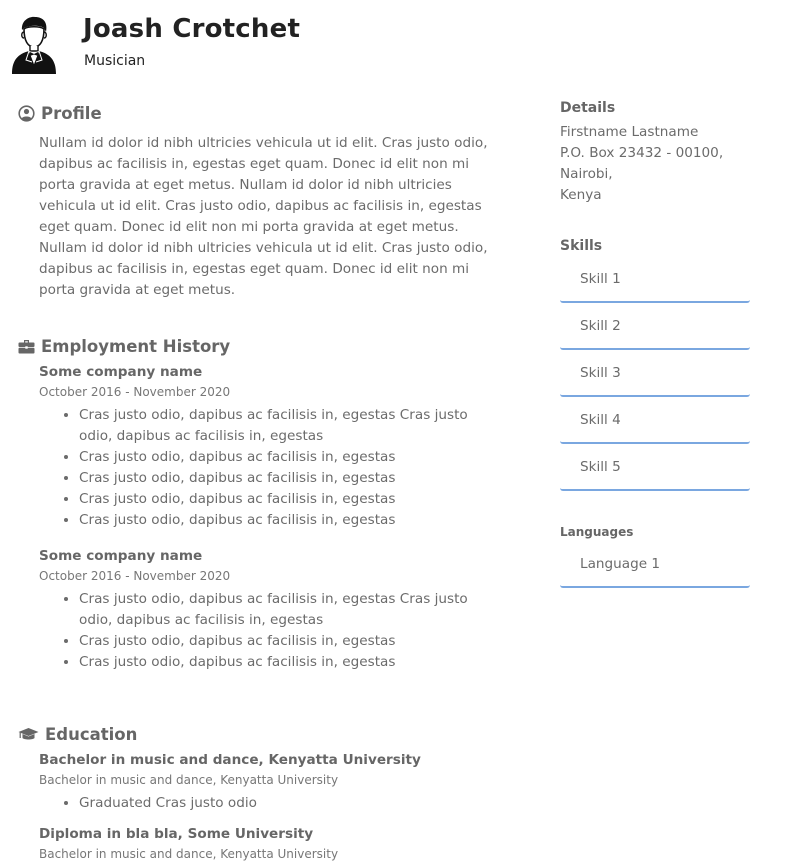 The width and height of the screenshot is (795, 868). Describe the element at coordinates (588, 108) in the screenshot. I see `details-heading: Details` at that location.